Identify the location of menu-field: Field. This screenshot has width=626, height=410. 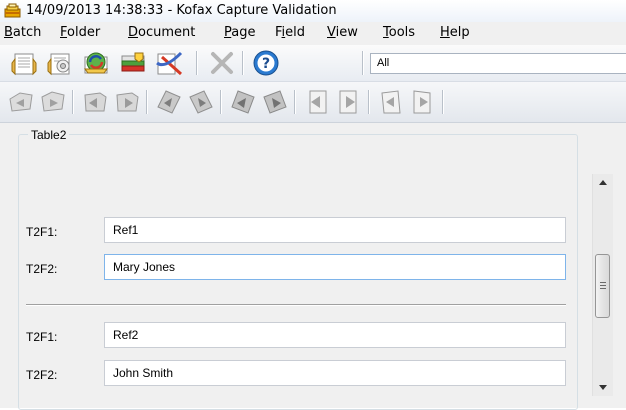
(290, 32).